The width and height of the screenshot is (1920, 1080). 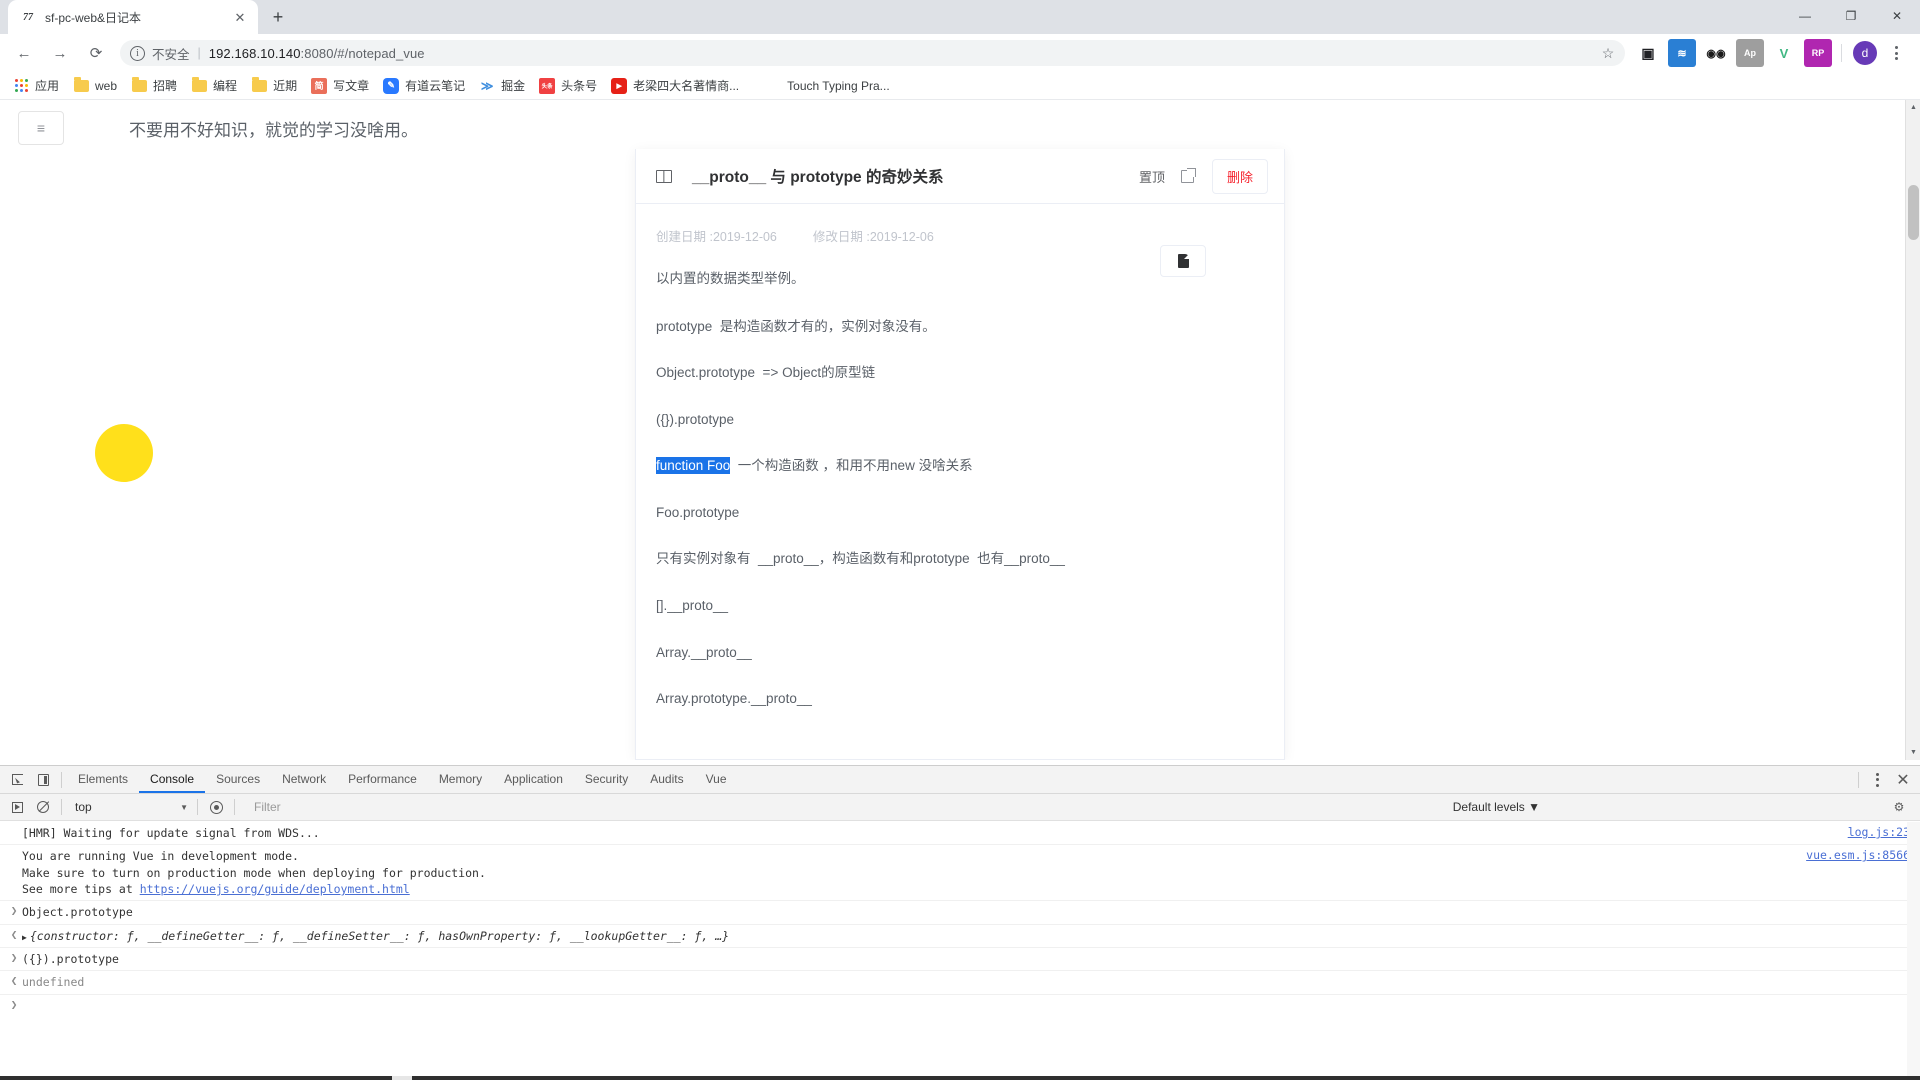 I want to click on devtools-divider, so click(x=197, y=807).